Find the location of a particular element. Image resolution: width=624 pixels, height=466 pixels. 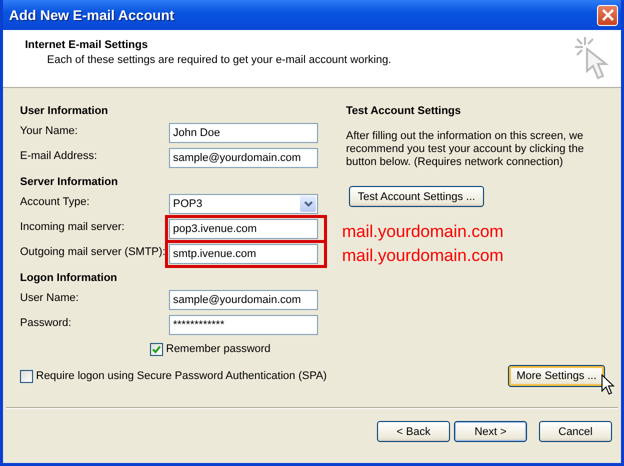

input-field: smtp.ivenue.com is located at coordinates (243, 254).